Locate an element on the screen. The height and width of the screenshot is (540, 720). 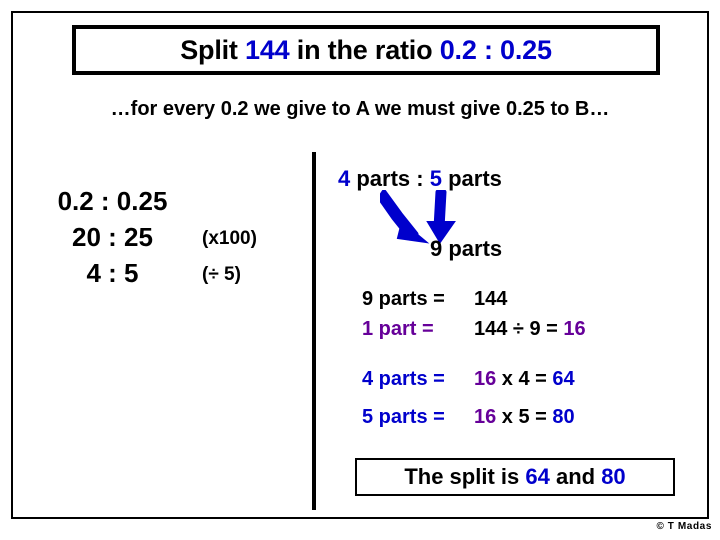
answer-prefix: The split is is located at coordinates (465, 476).